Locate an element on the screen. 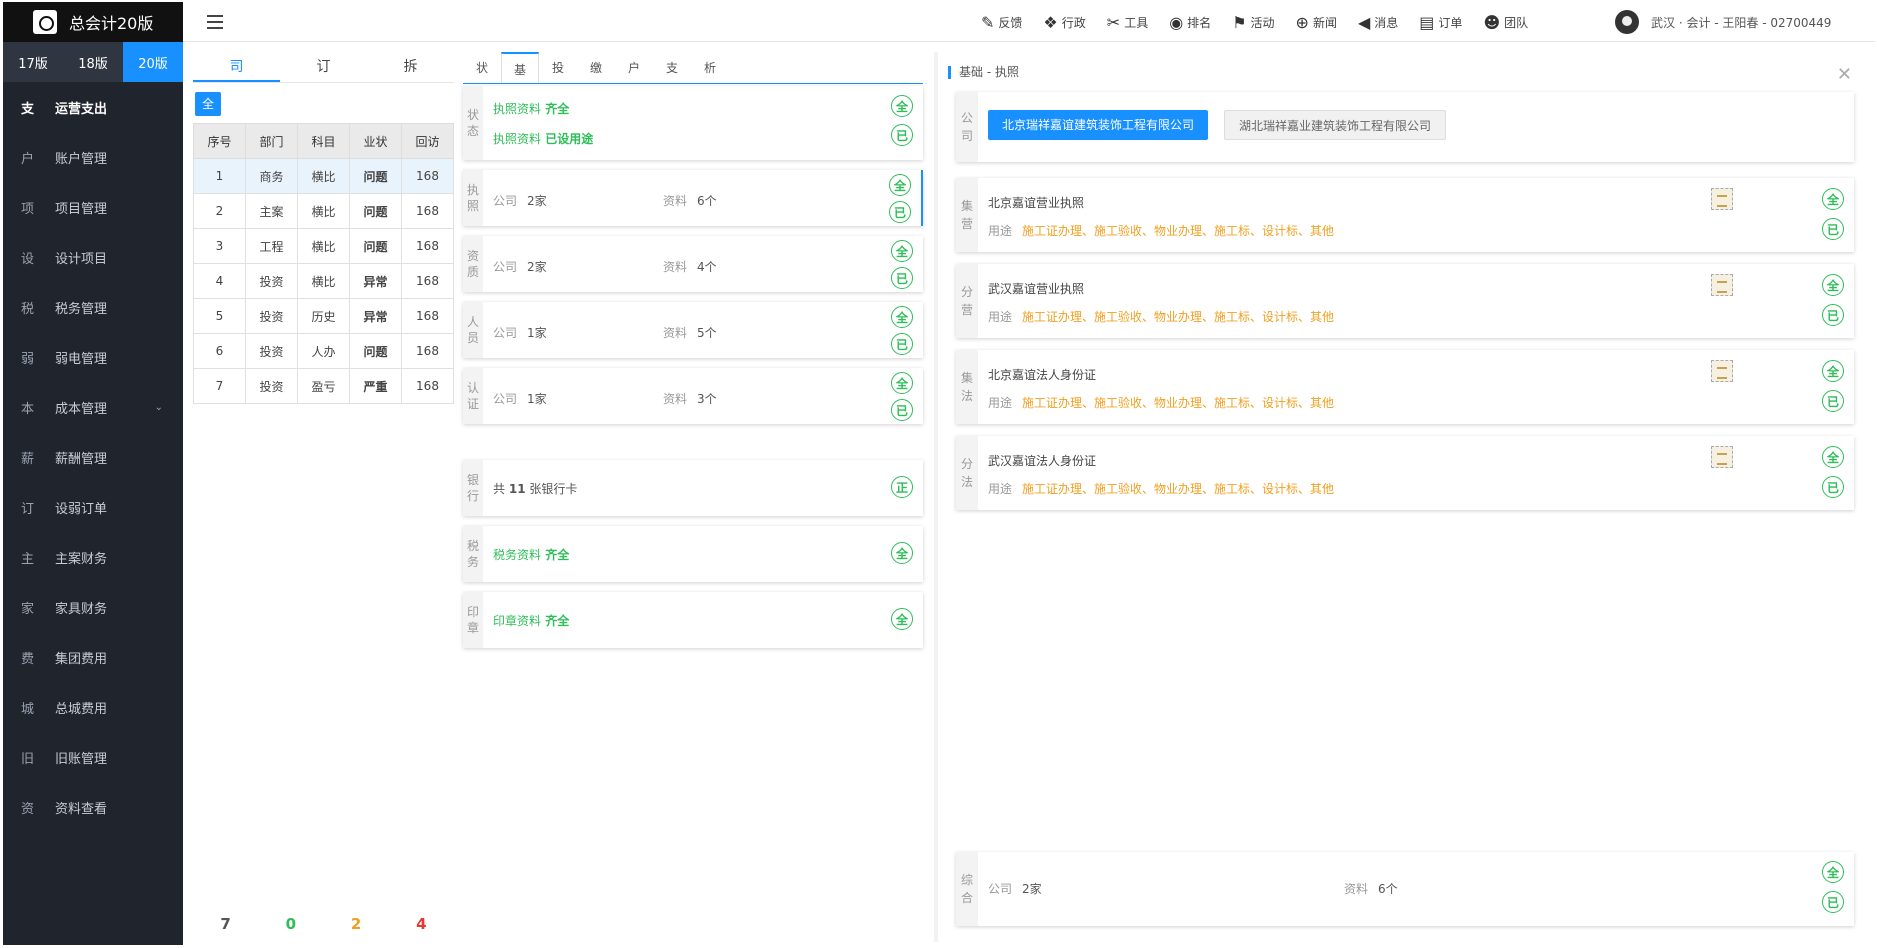  avatar is located at coordinates (1627, 22).